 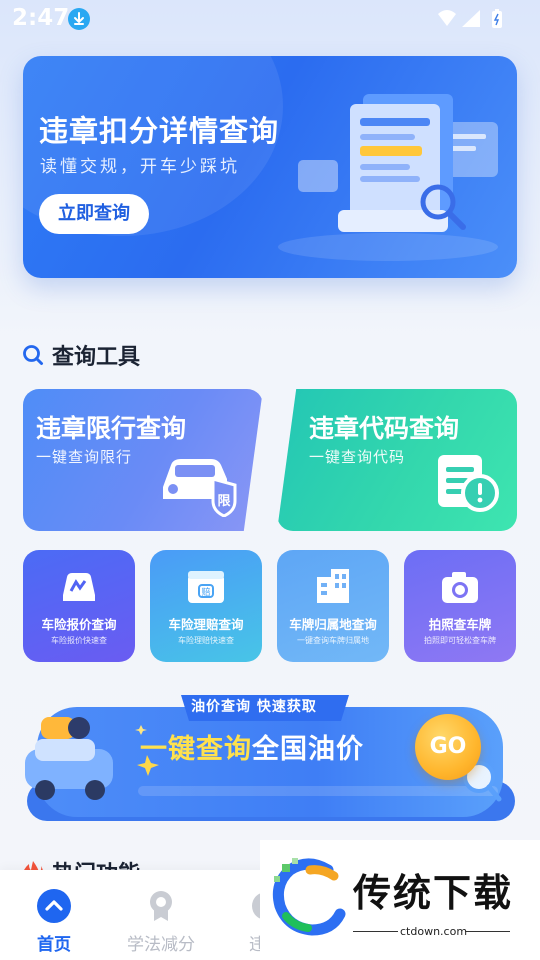 What do you see at coordinates (468, 483) in the screenshot?
I see `code-document-icon` at bounding box center [468, 483].